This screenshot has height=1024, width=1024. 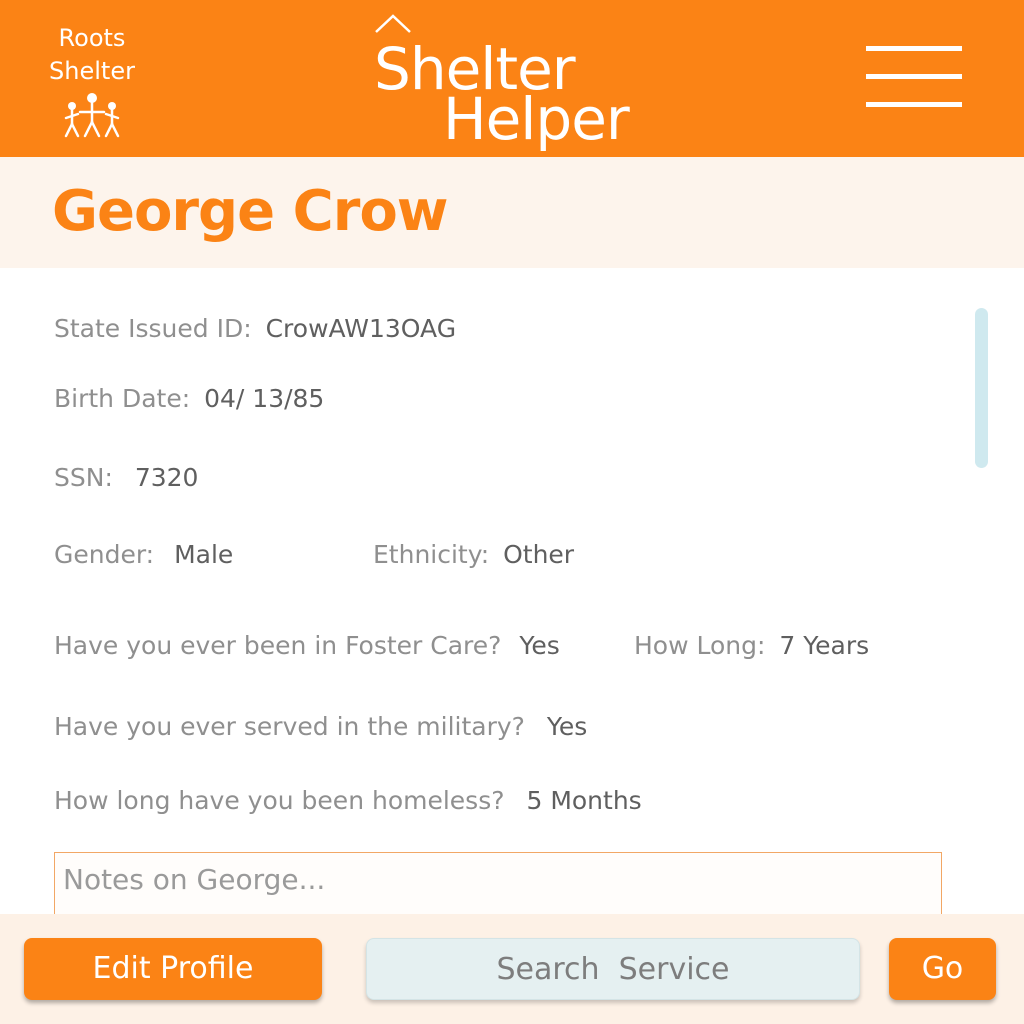 I want to click on homeless-label: How long have you been homeless?, so click(x=279, y=800).